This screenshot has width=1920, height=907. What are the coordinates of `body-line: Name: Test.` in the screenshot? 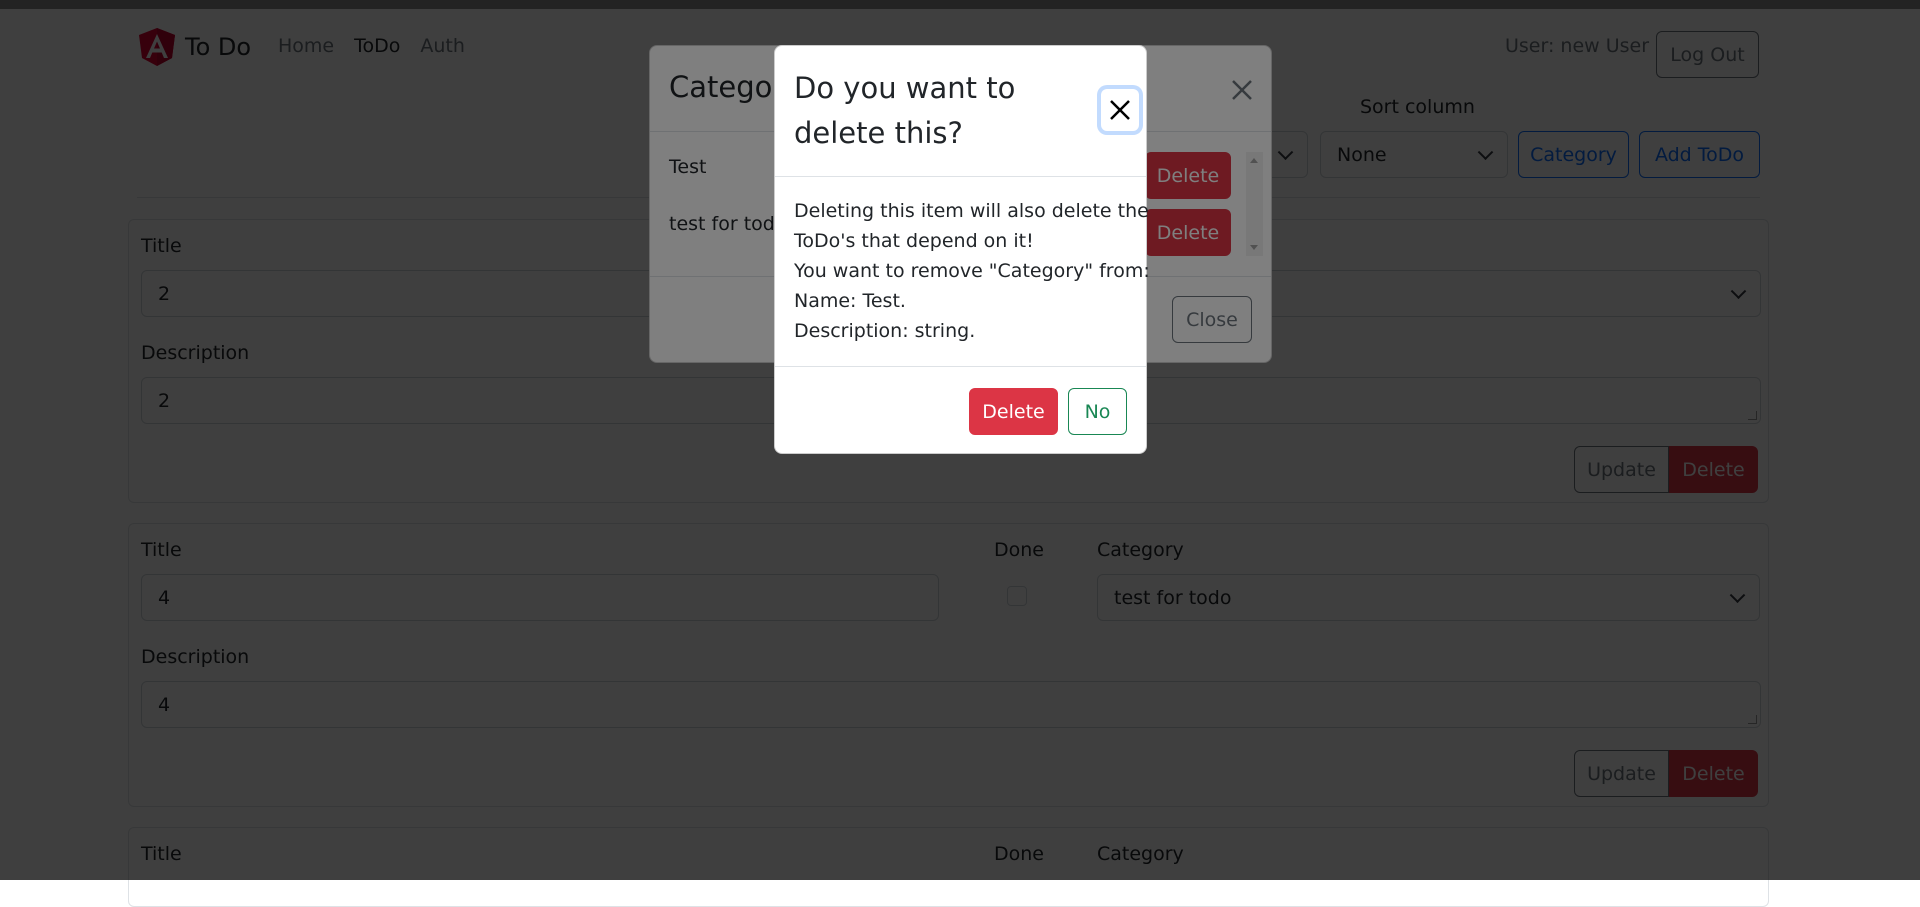 It's located at (850, 301).